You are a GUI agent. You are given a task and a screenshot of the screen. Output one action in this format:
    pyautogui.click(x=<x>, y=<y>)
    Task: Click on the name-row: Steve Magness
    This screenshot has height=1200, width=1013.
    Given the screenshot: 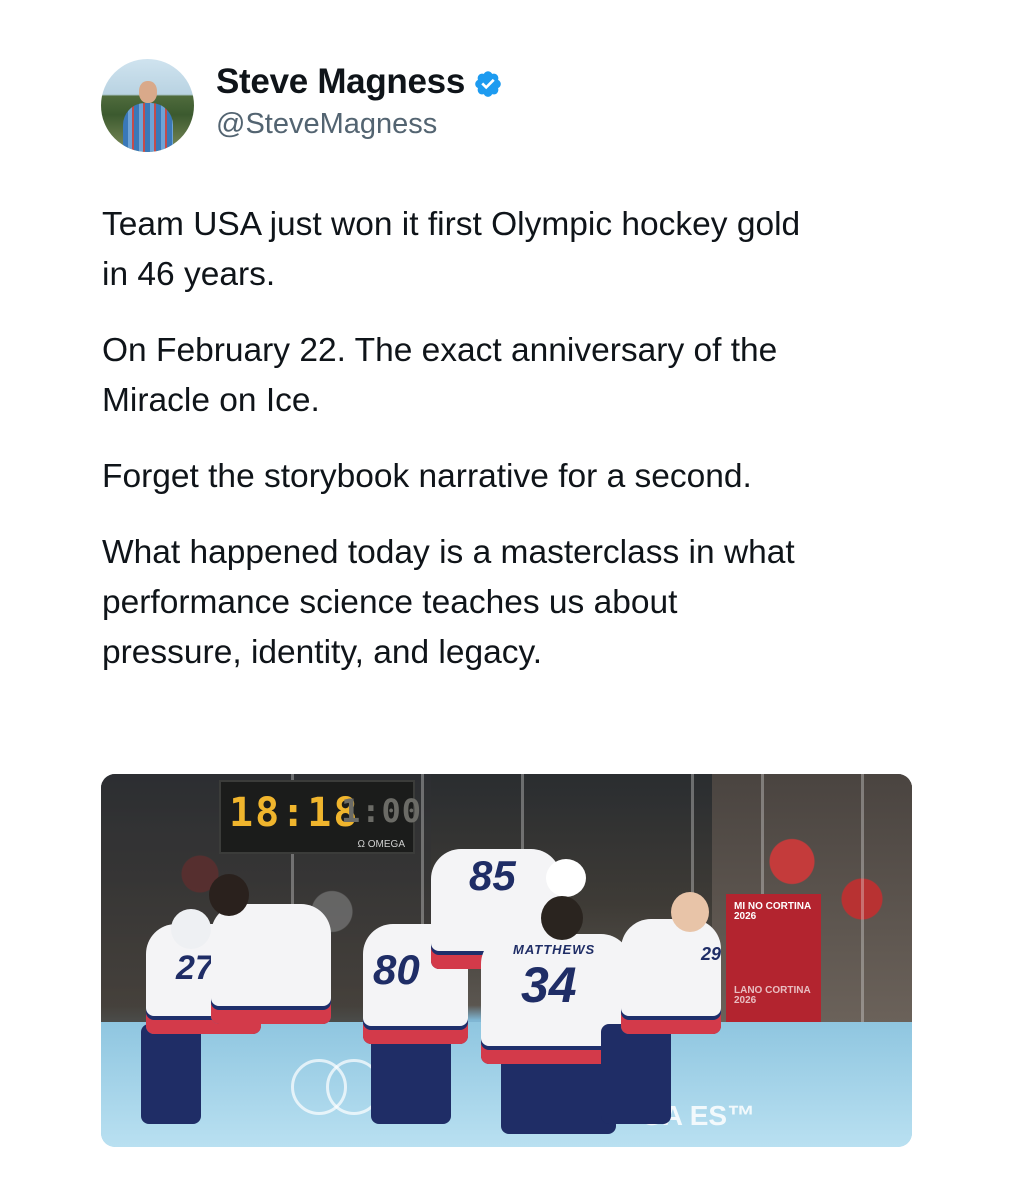 What is the action you would take?
    pyautogui.click(x=359, y=82)
    